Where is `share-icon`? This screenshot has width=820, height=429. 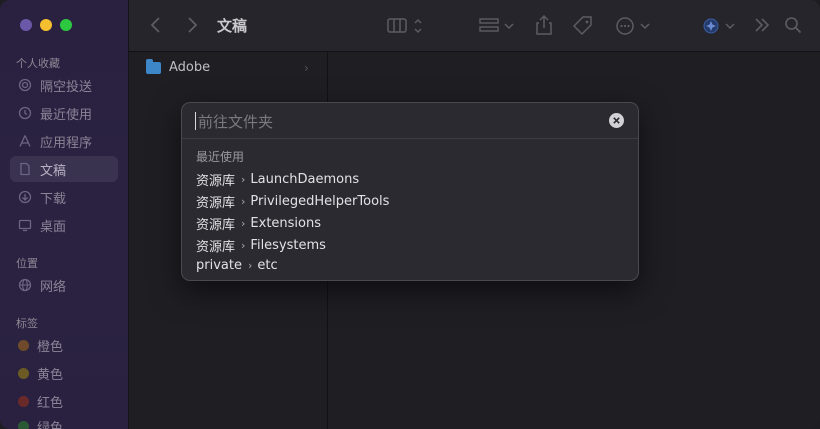 share-icon is located at coordinates (544, 24).